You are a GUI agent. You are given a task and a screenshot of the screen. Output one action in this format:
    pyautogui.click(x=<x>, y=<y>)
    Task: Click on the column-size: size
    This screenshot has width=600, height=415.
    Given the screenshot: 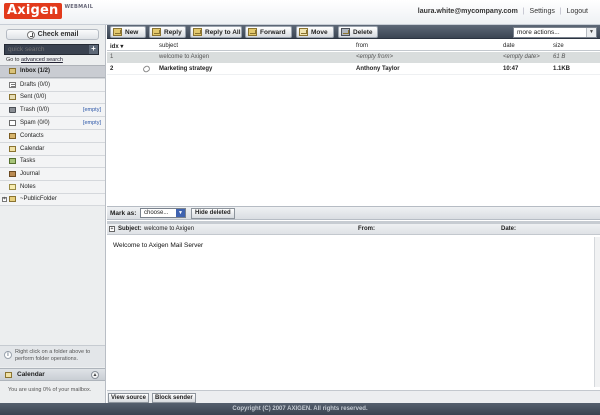 What is the action you would take?
    pyautogui.click(x=558, y=46)
    